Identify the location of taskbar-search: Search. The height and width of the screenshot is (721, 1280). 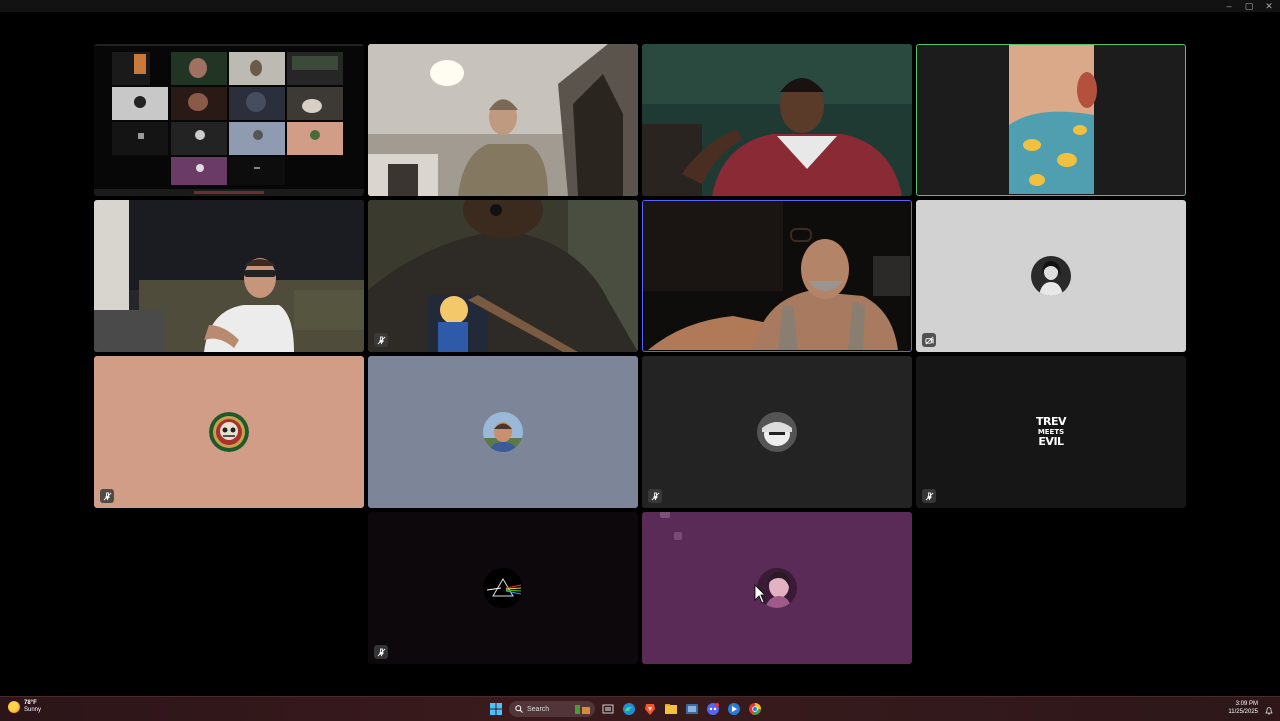
(552, 709).